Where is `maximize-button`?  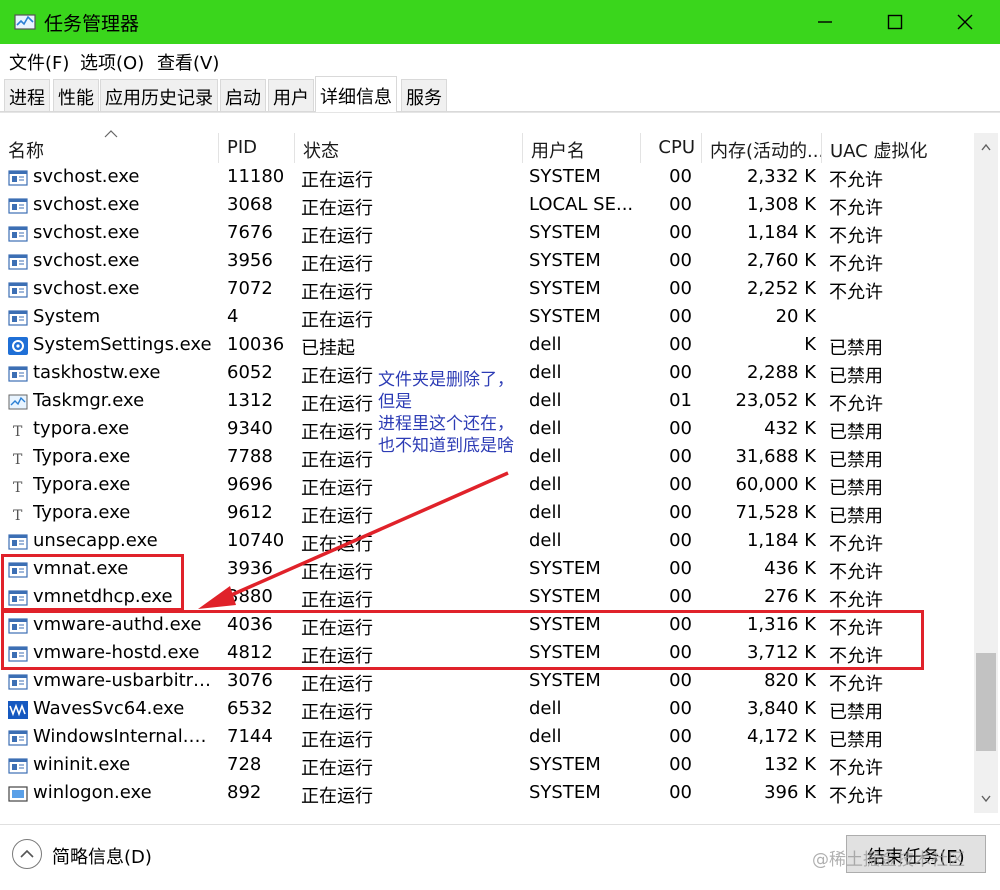
maximize-button is located at coordinates (895, 22).